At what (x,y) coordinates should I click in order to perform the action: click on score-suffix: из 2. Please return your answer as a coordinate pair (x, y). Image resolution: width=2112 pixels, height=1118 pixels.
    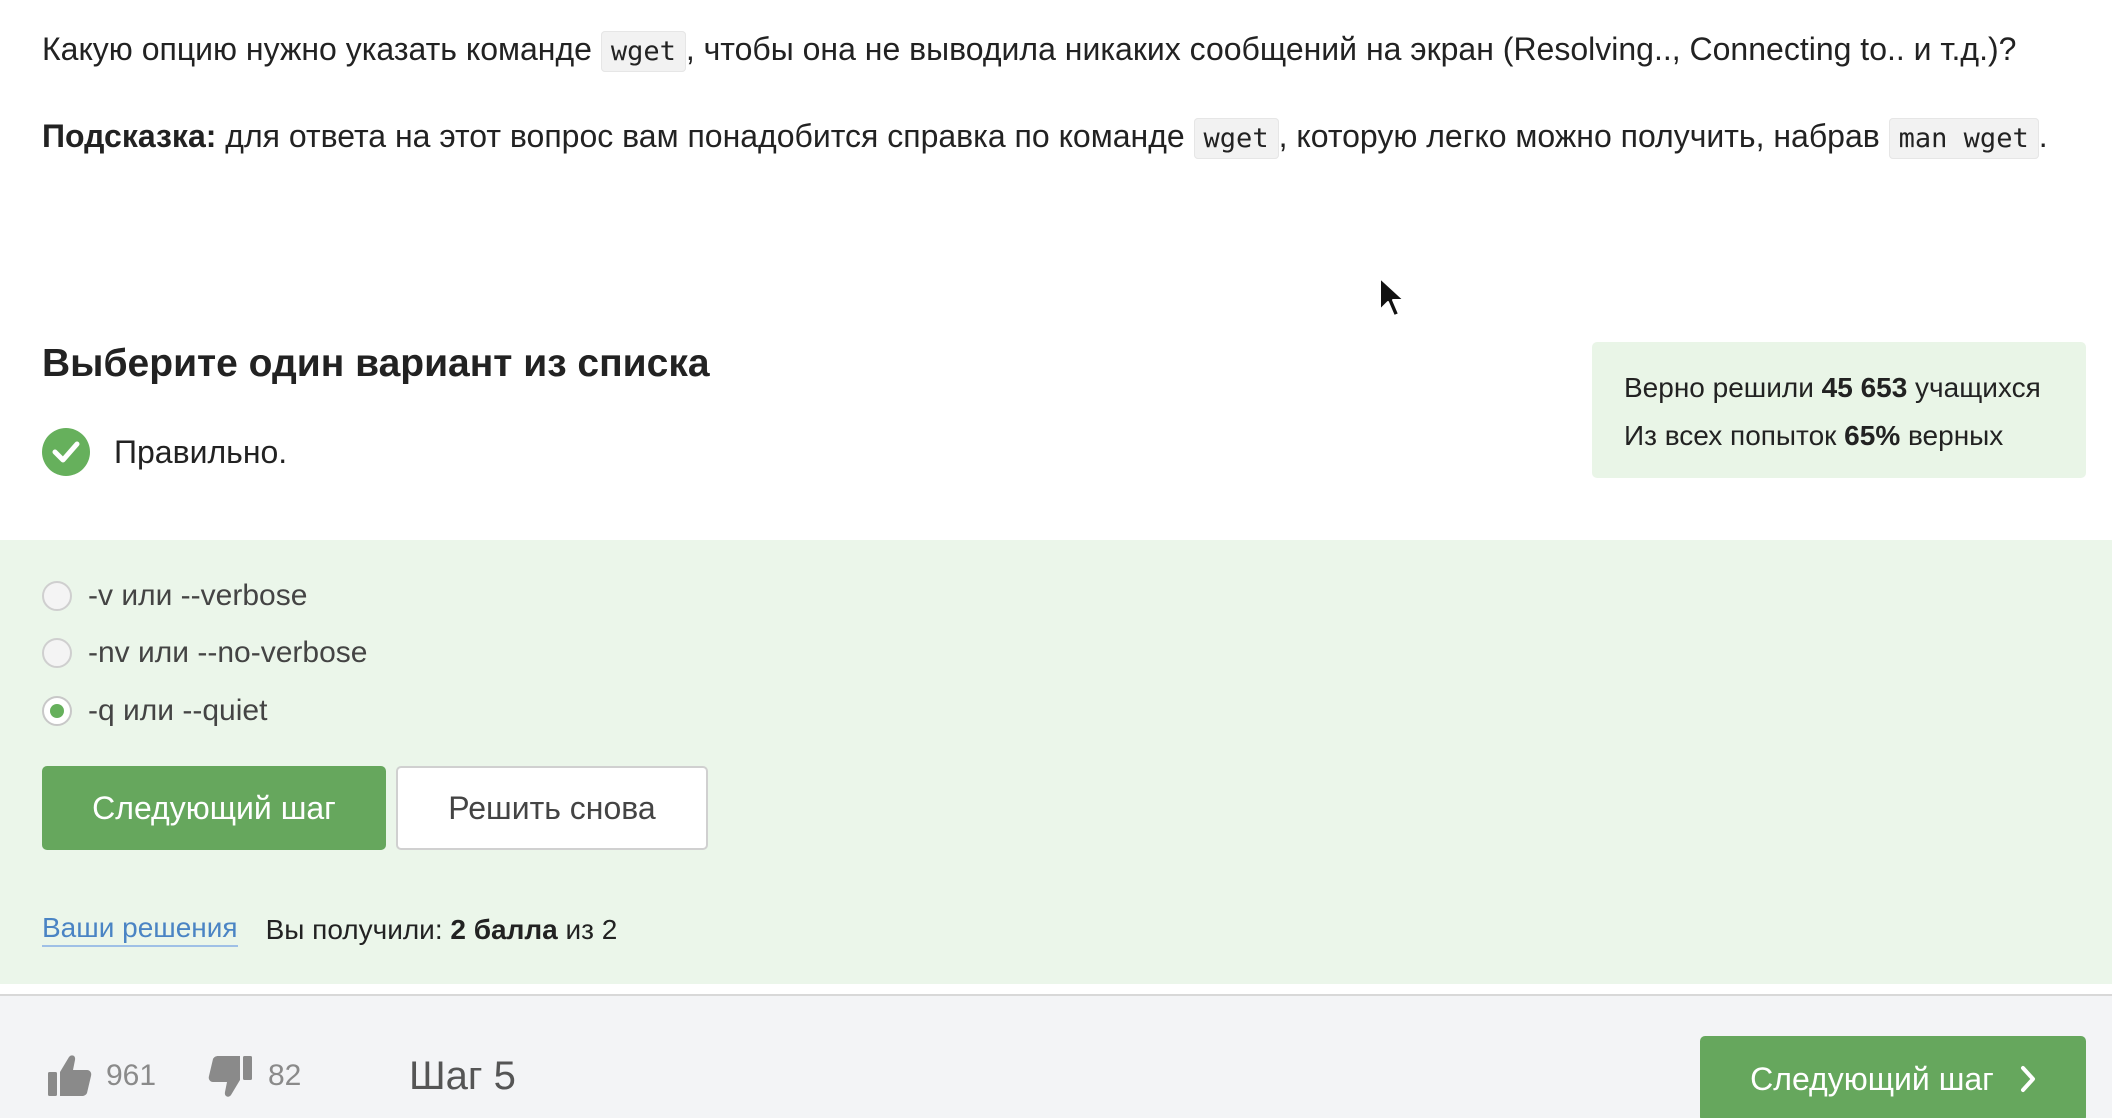
    Looking at the image, I should click on (587, 929).